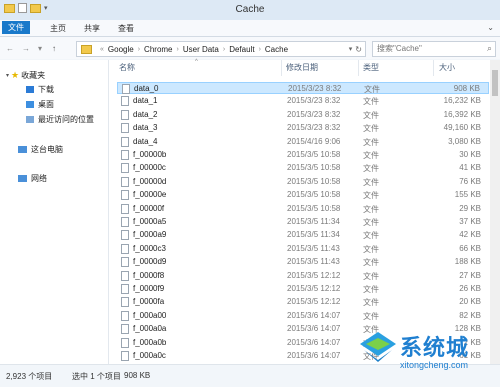 Image resolution: width=500 pixels, height=387 pixels. Describe the element at coordinates (303, 316) in the screenshot. I see `table-row: f_000a00 2015/3/6 14:07 文件 82 KB` at that location.